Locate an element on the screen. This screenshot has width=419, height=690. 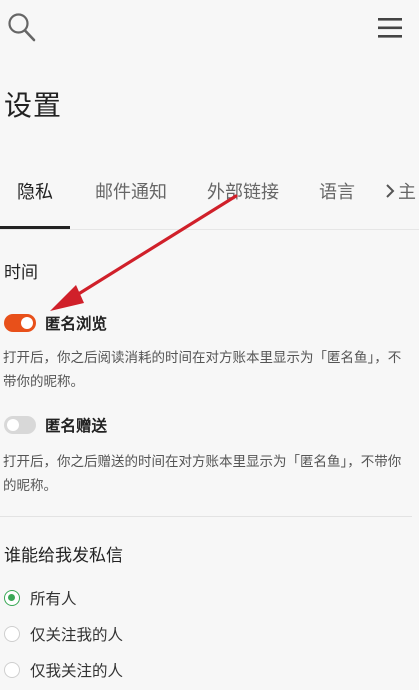
anonymous-browse-description: 打开后，你之后阅读消耗的时间在对方账本里显示为「匿名鱼」，不带你的昵称。 is located at coordinates (202, 370).